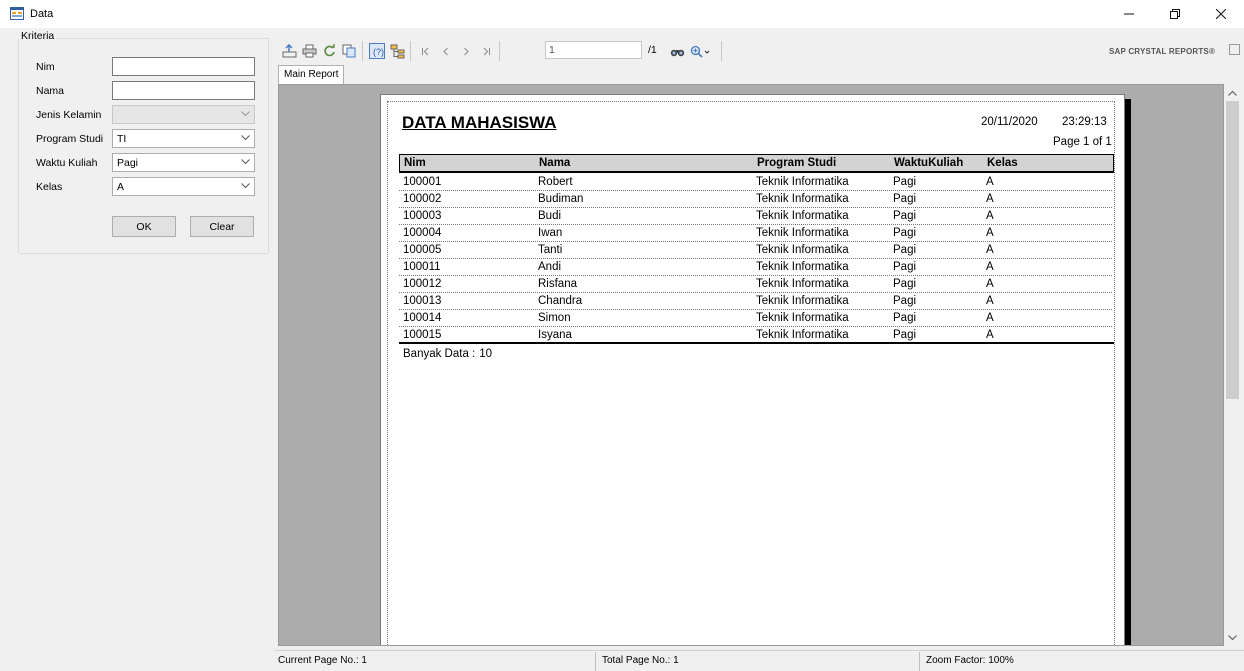  I want to click on cell-nama: Iwan, so click(550, 233).